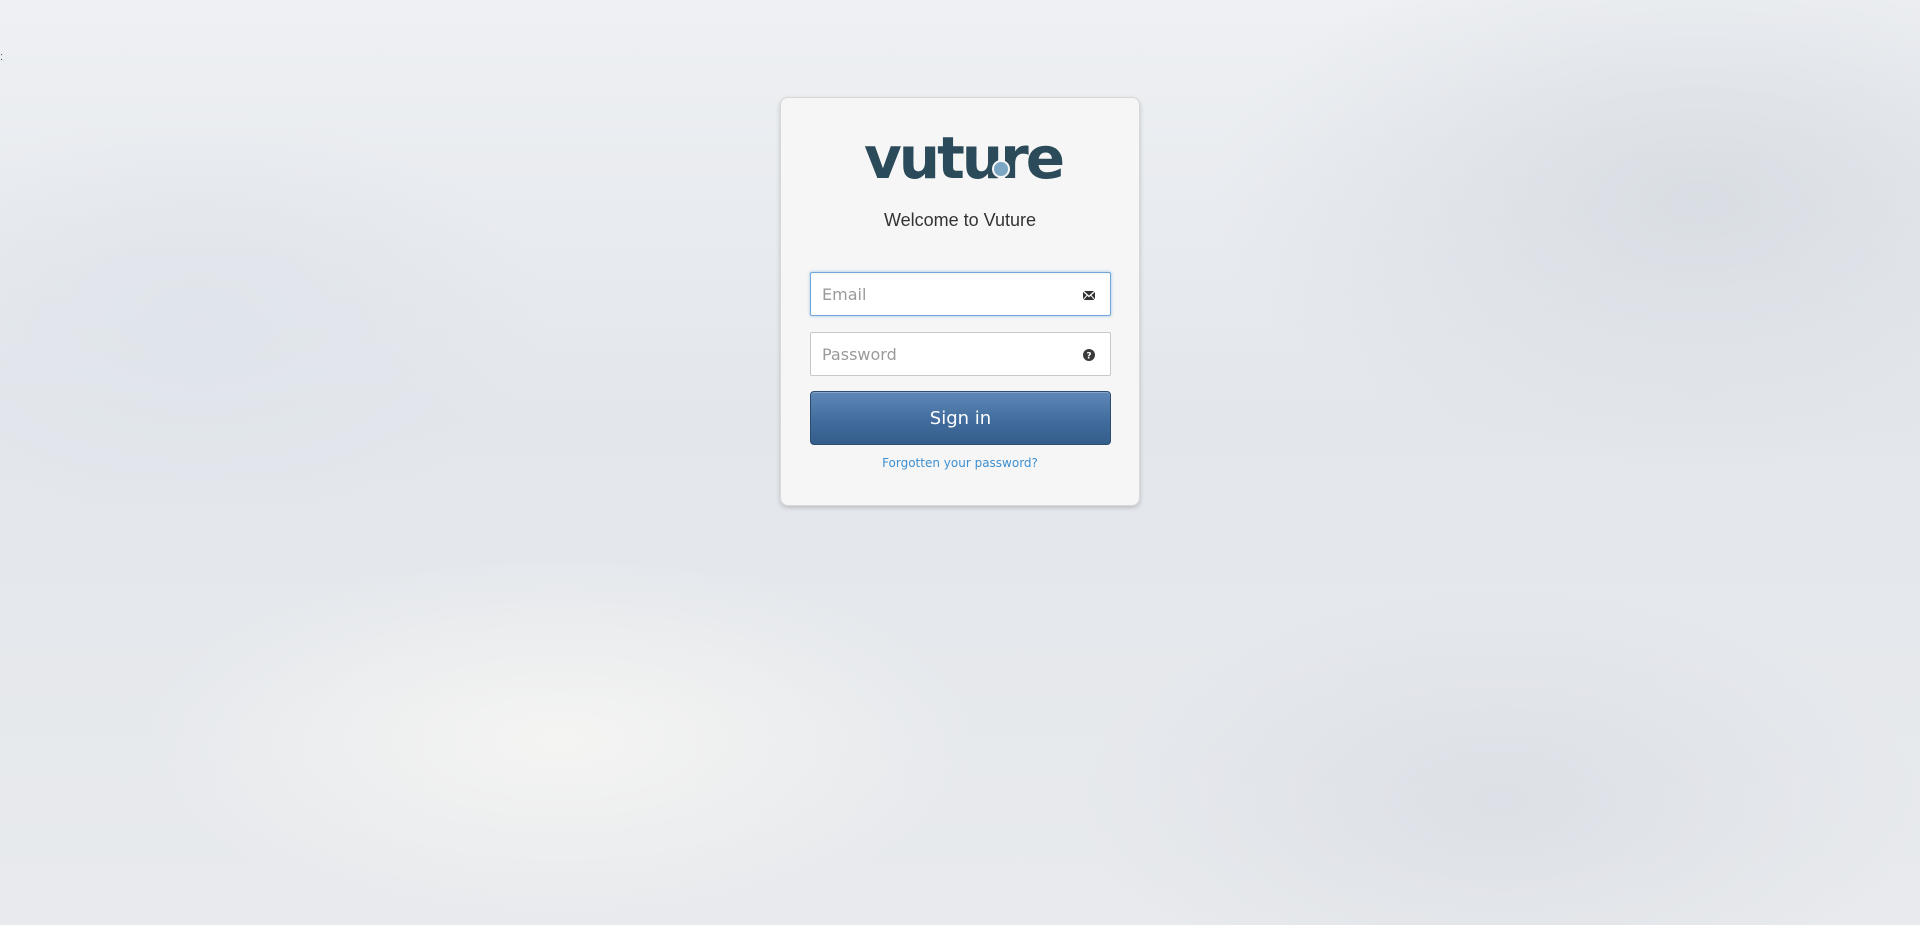 The width and height of the screenshot is (1920, 925). I want to click on forgot-password-link: Forgotten your password?, so click(960, 463).